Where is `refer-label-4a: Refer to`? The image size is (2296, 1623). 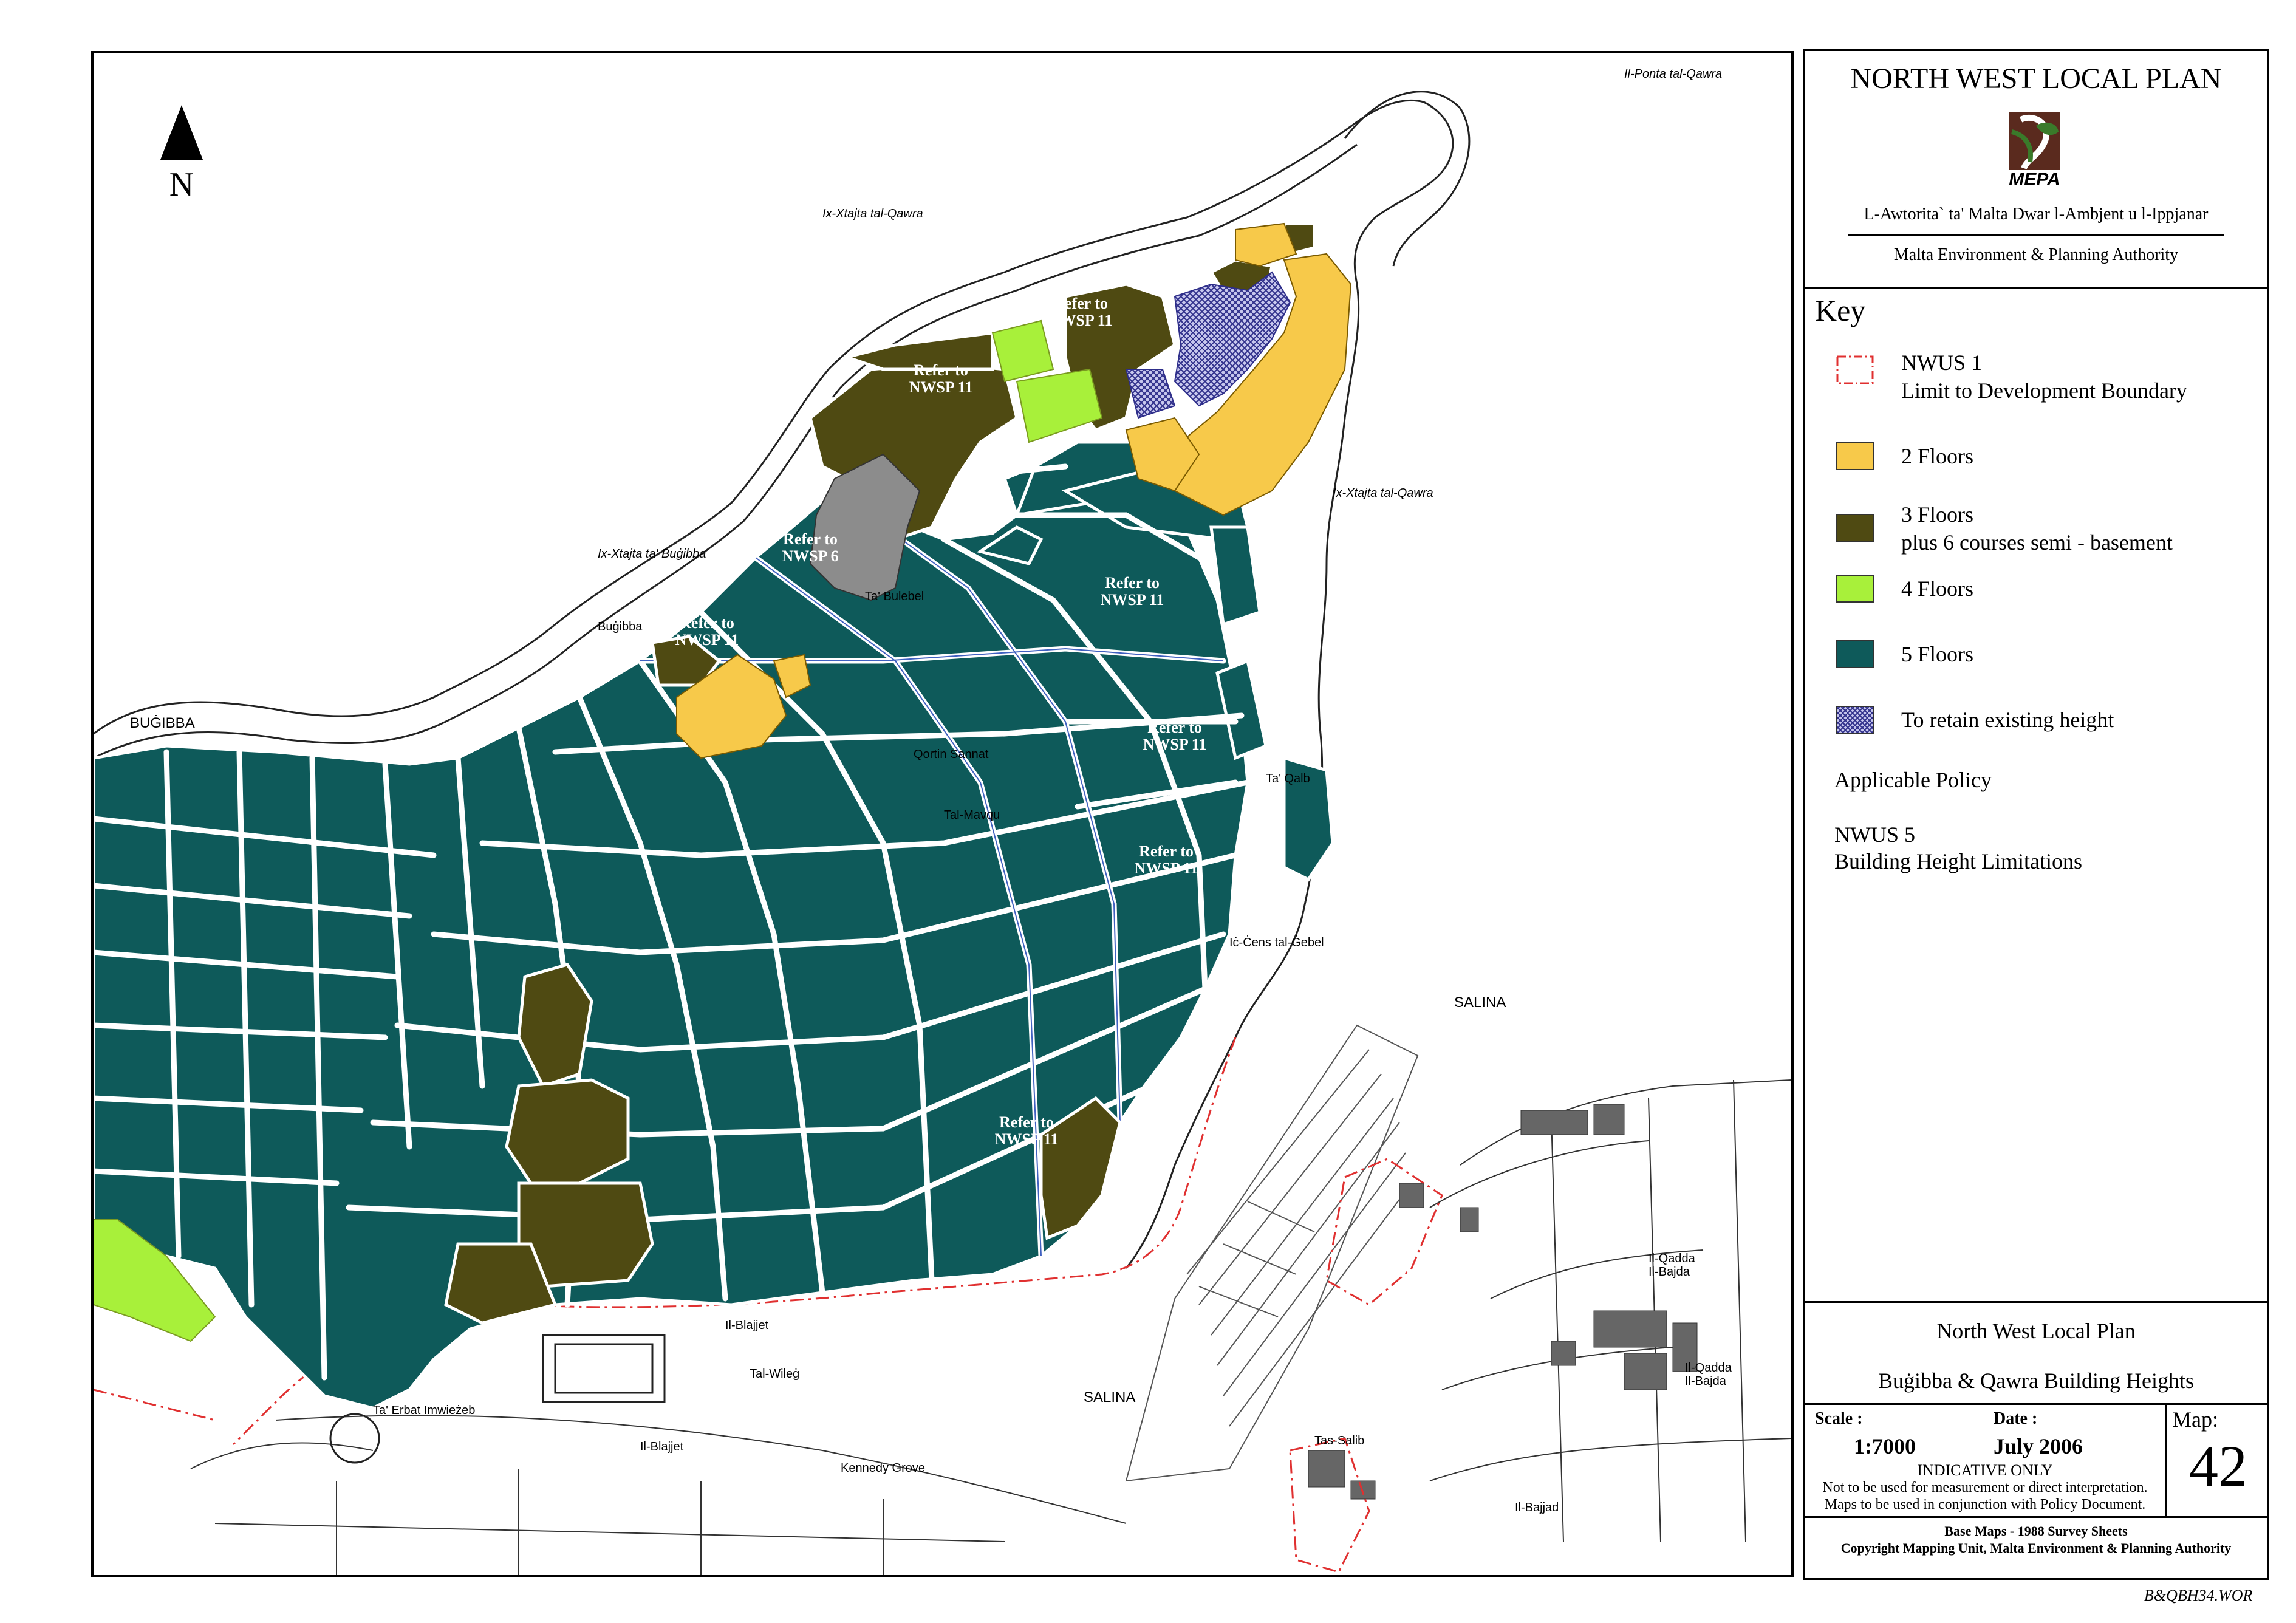
refer-label-4a: Refer to is located at coordinates (1132, 583).